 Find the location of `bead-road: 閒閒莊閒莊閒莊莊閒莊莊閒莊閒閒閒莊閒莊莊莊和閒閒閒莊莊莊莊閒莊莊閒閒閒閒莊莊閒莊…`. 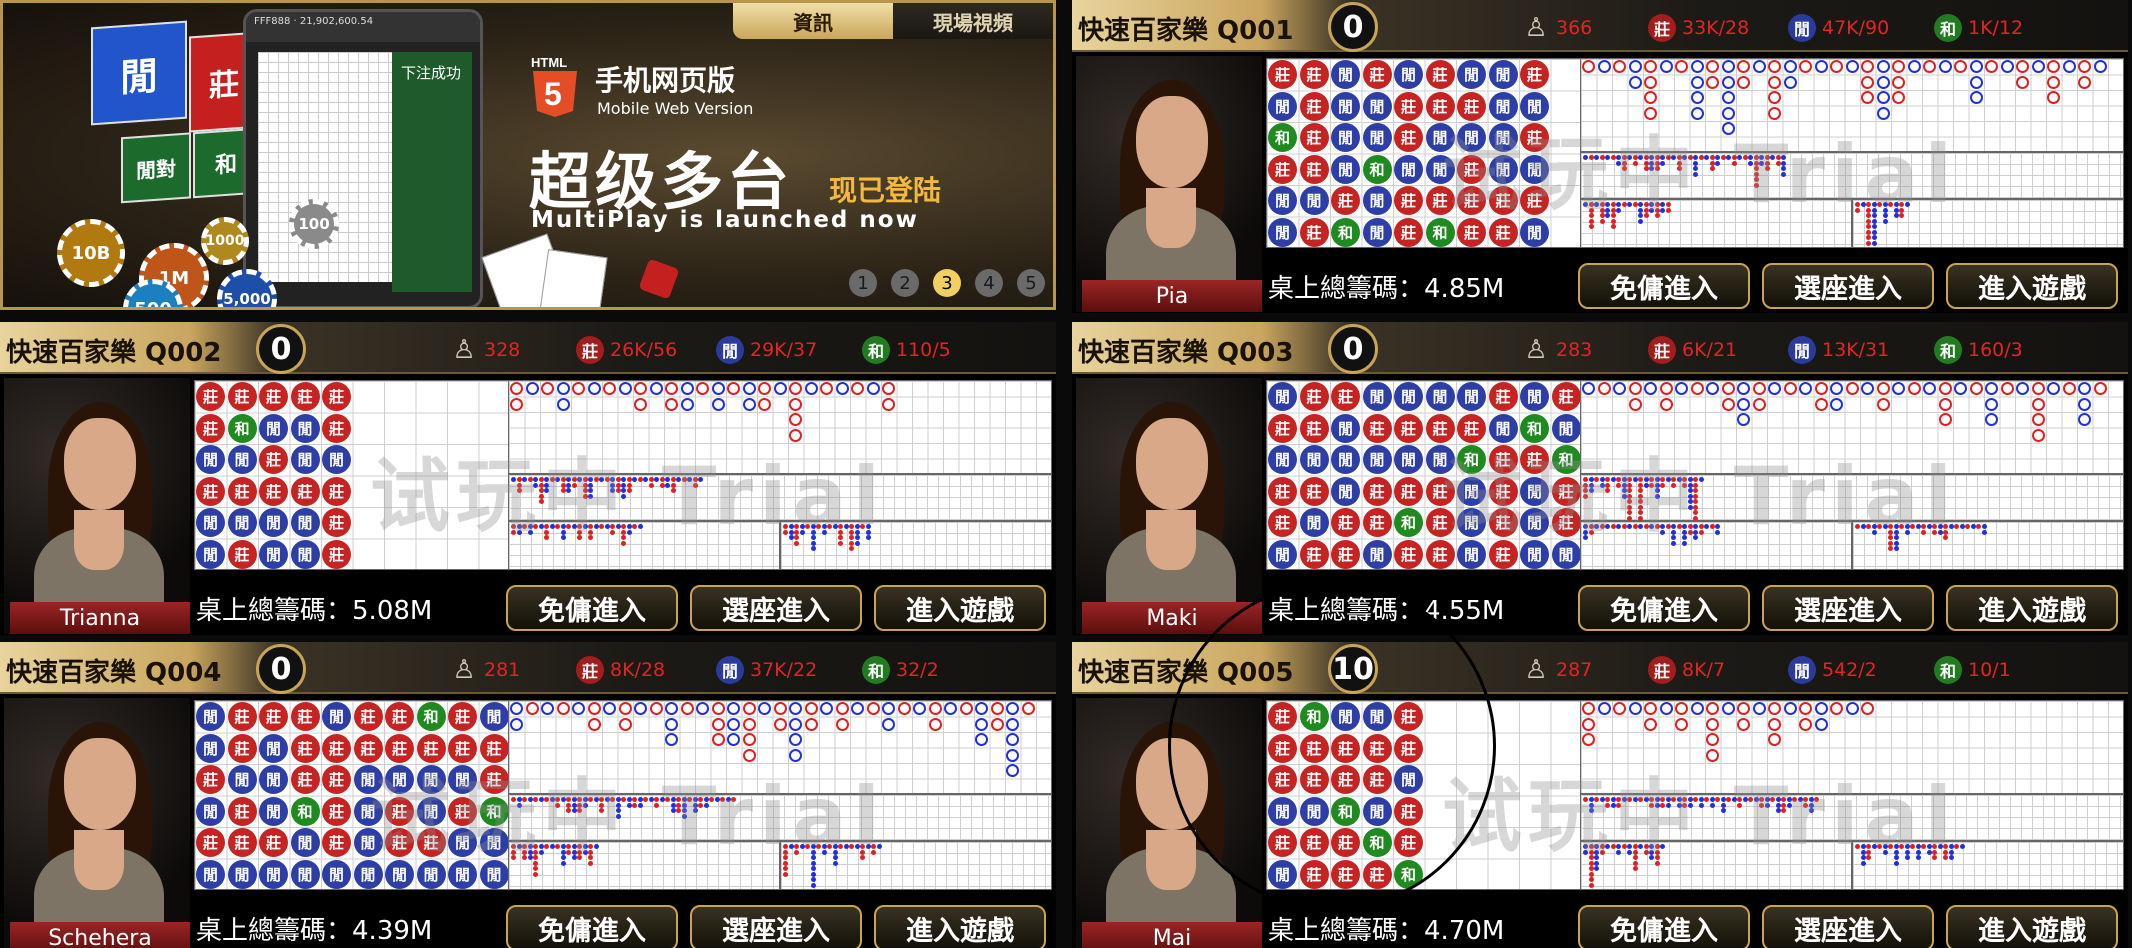

bead-road: 閒閒莊閒莊閒莊莊閒莊莊閒莊閒閒閒莊閒莊莊莊和閒閒閒莊莊莊莊閒莊莊閒閒閒閒莊莊閒莊… is located at coordinates (352, 795).